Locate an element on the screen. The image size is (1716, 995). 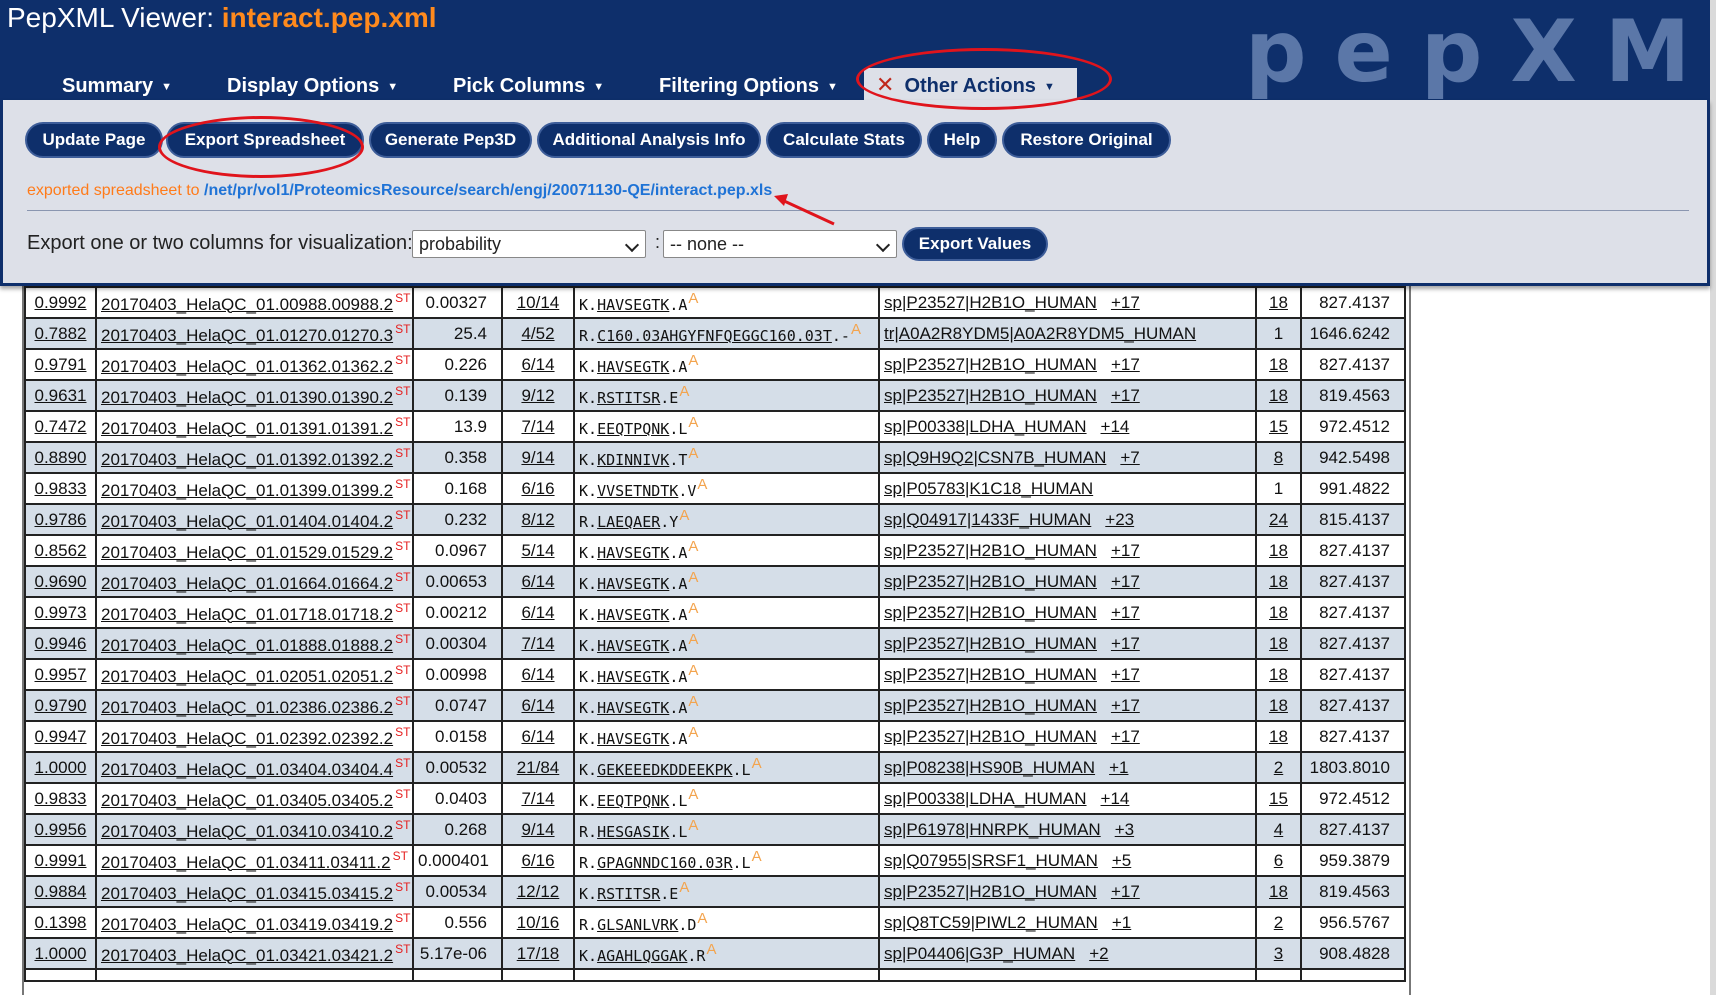
spectrum-link: 20170403_HelaQC_01.03410.03410.2 is located at coordinates (247, 831).